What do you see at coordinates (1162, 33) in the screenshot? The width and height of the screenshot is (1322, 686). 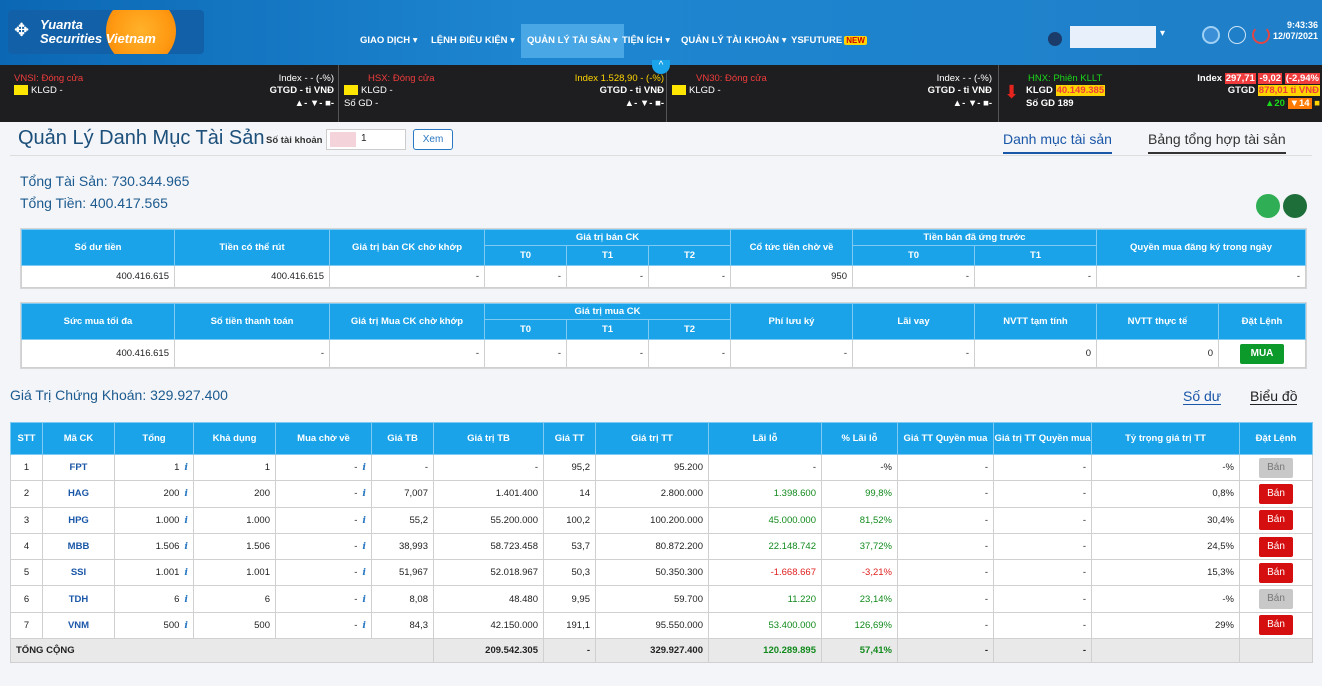 I see `user-menu-caret-icon: ▾` at bounding box center [1162, 33].